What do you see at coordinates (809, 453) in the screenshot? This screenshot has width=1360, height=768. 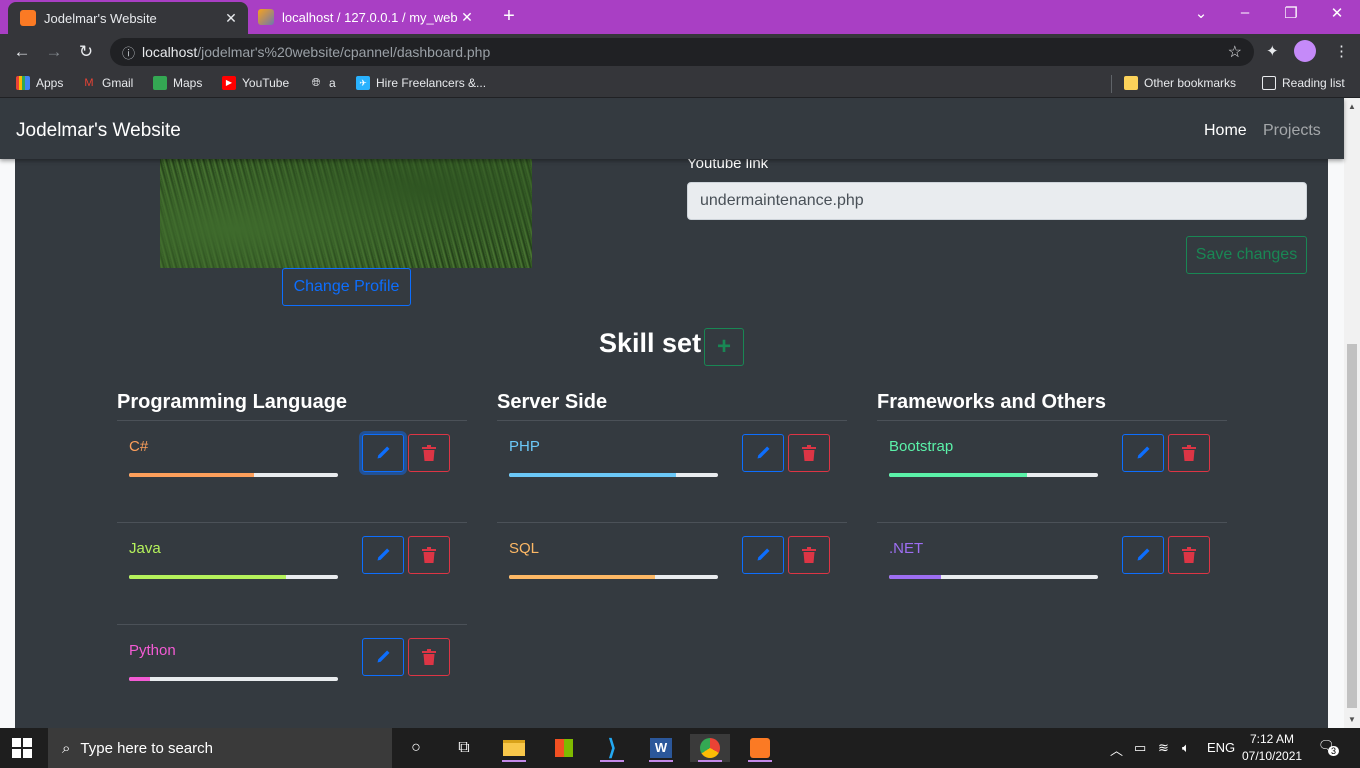 I see `delete-skill-button-php` at bounding box center [809, 453].